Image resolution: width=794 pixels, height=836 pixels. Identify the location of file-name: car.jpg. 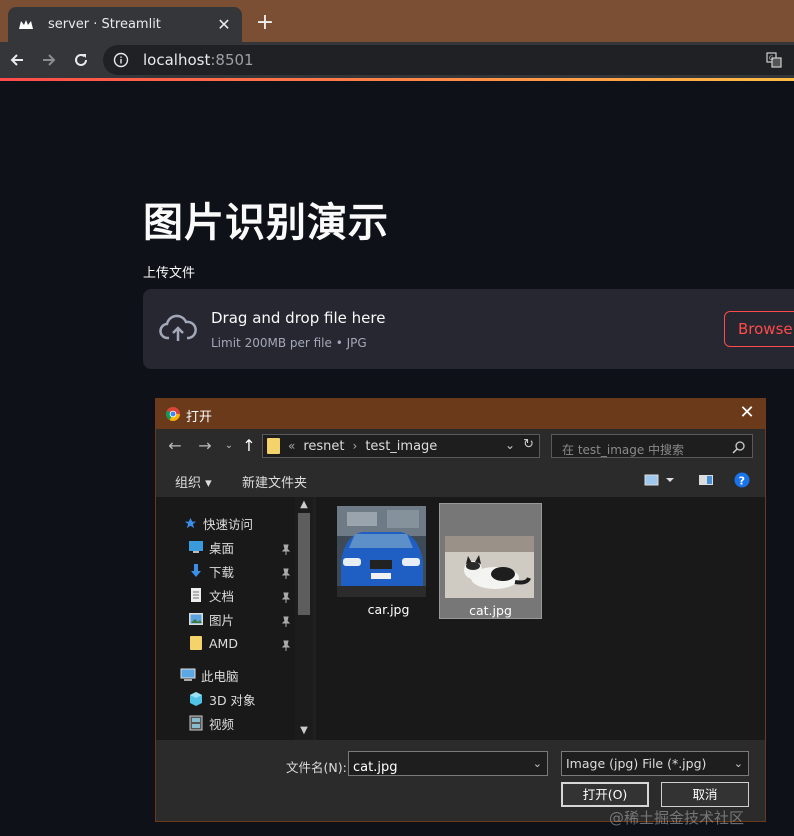
(388, 609).